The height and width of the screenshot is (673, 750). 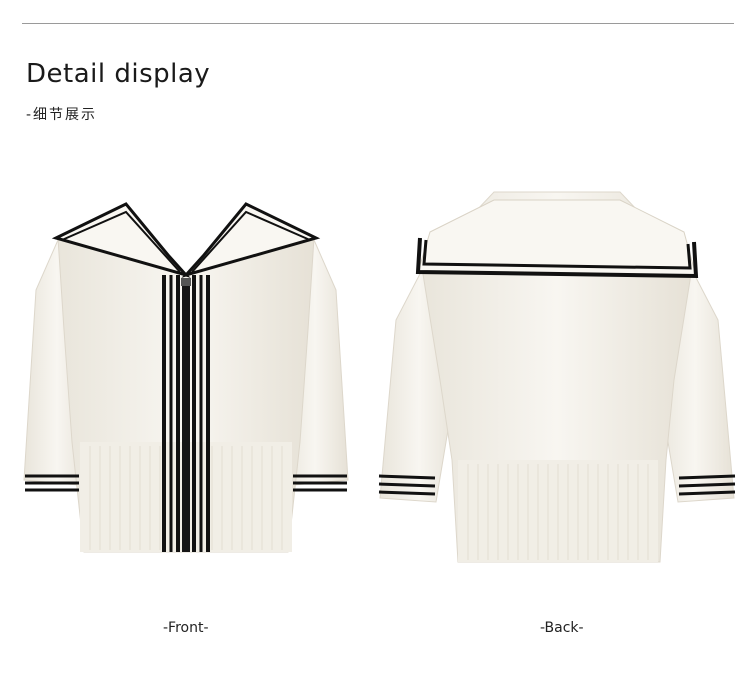 What do you see at coordinates (186, 628) in the screenshot?
I see `front-caption: -Front-` at bounding box center [186, 628].